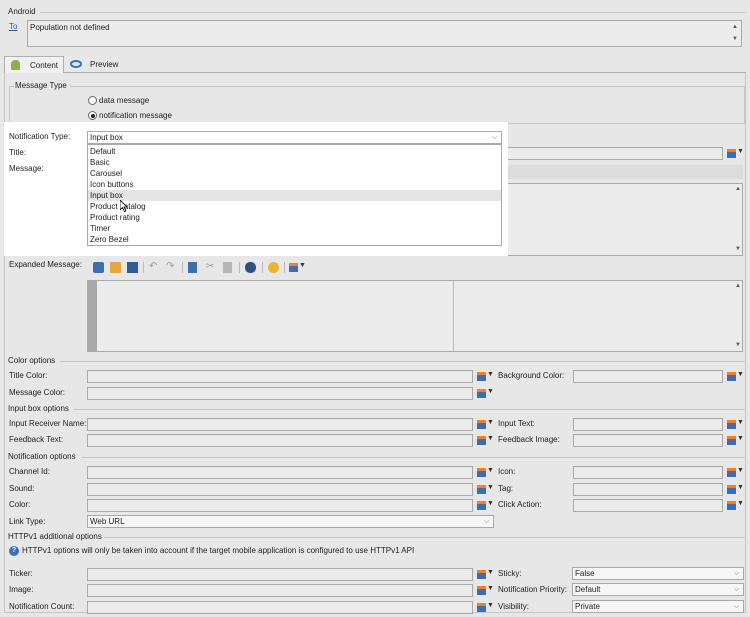 The width and height of the screenshot is (750, 617). I want to click on image-field, so click(280, 590).